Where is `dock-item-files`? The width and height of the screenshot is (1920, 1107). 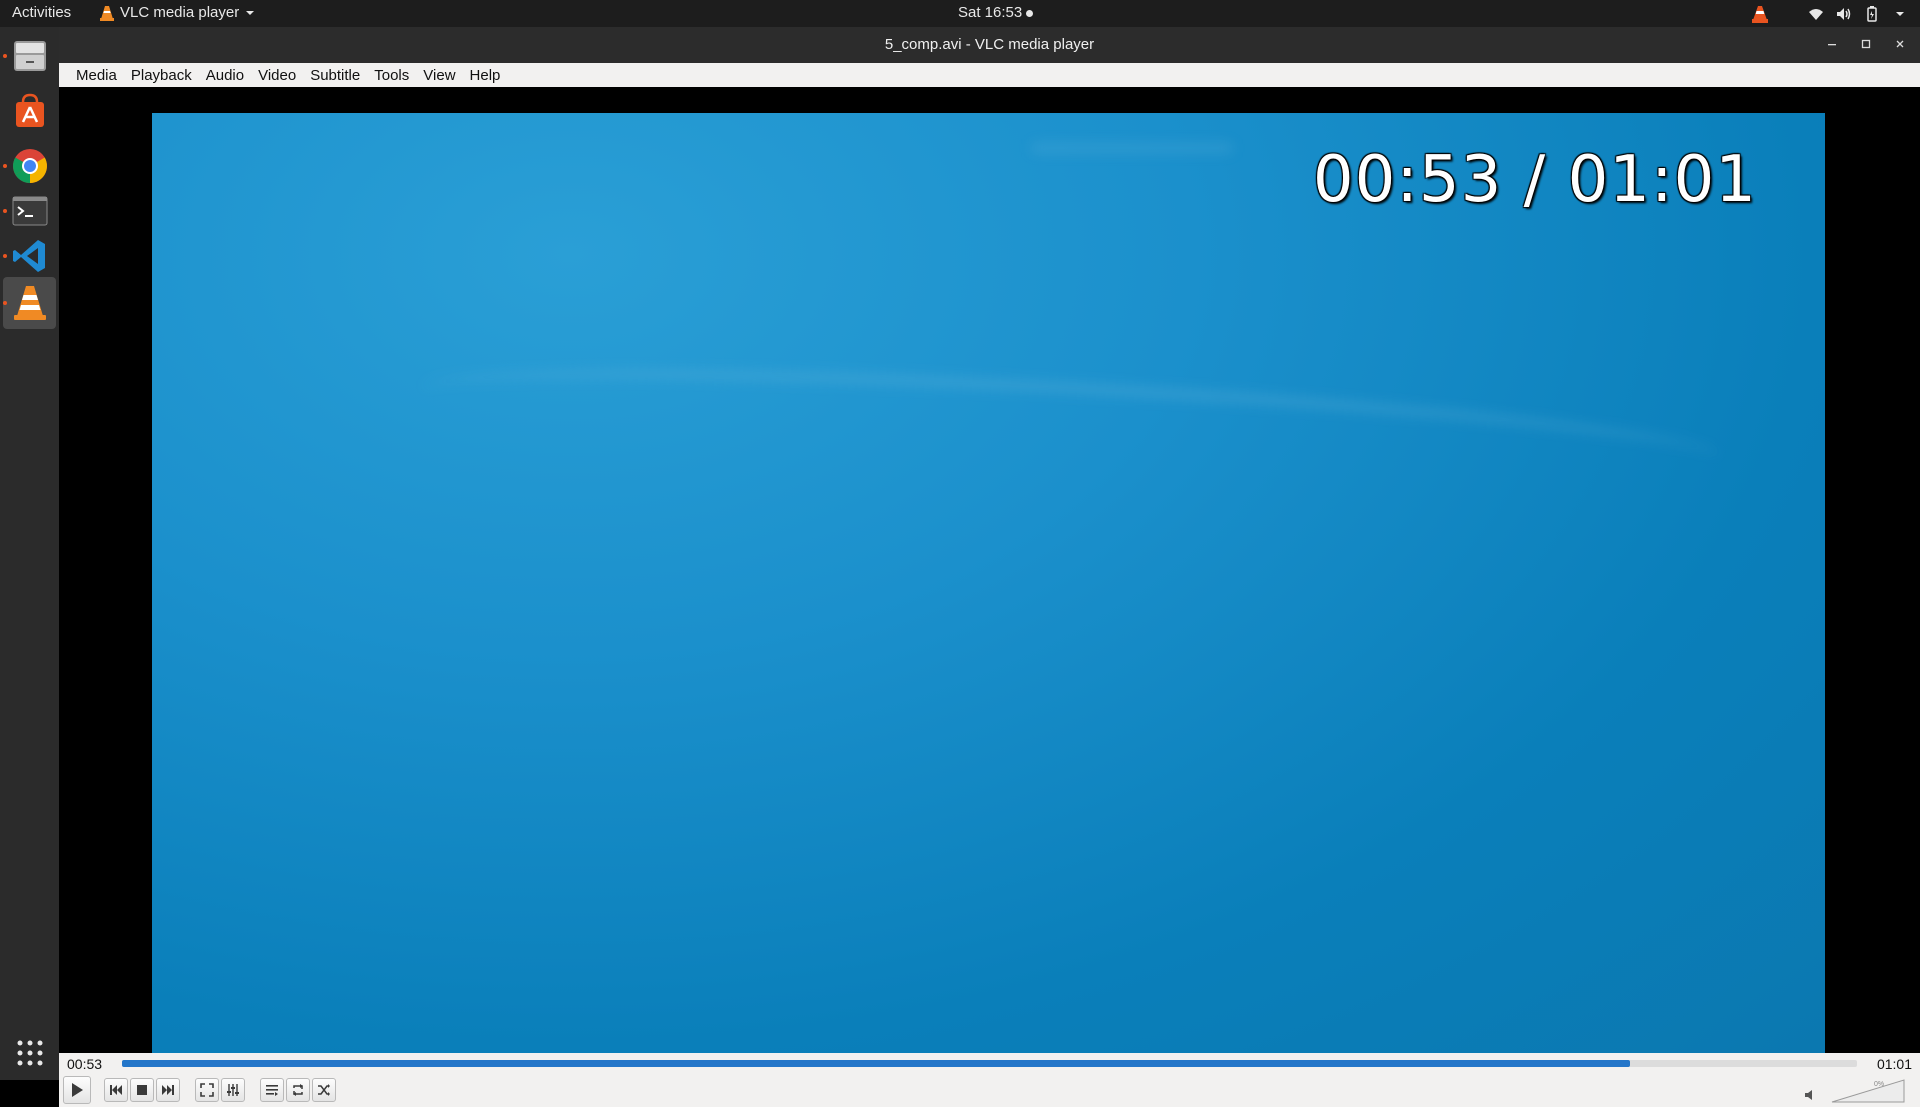
dock-item-files is located at coordinates (29, 56).